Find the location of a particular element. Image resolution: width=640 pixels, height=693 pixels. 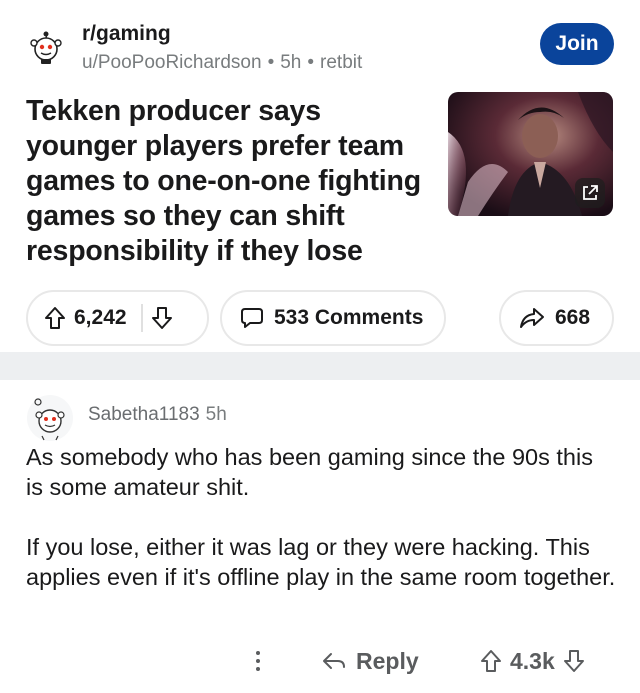

comment-vote-control: 4.3k is located at coordinates (532, 661).